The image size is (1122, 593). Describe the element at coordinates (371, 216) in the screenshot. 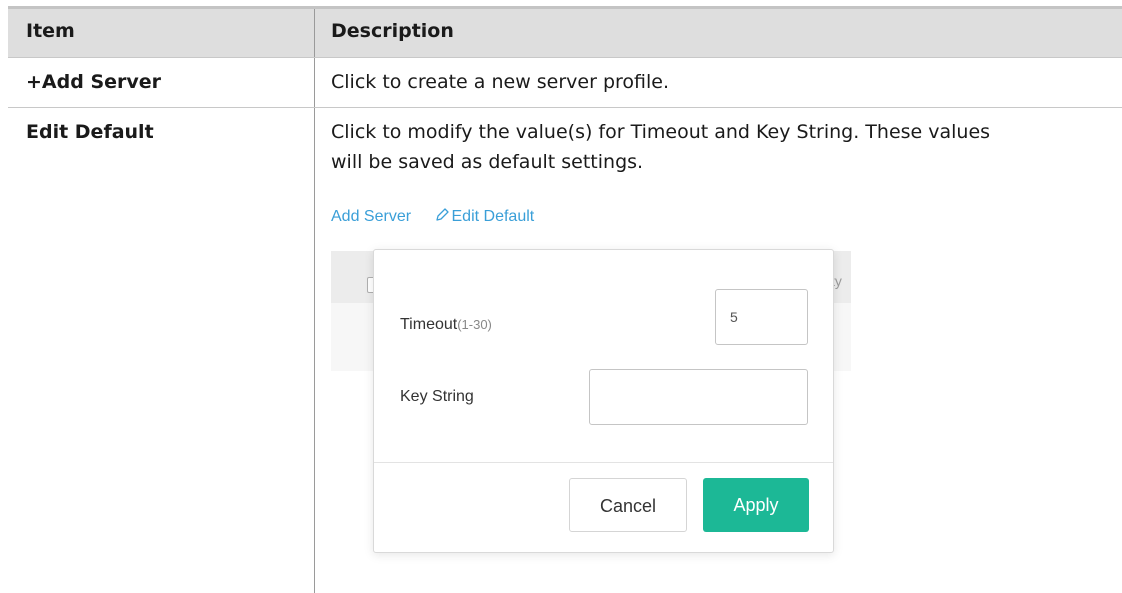

I see `add-server-link: Add Server` at that location.